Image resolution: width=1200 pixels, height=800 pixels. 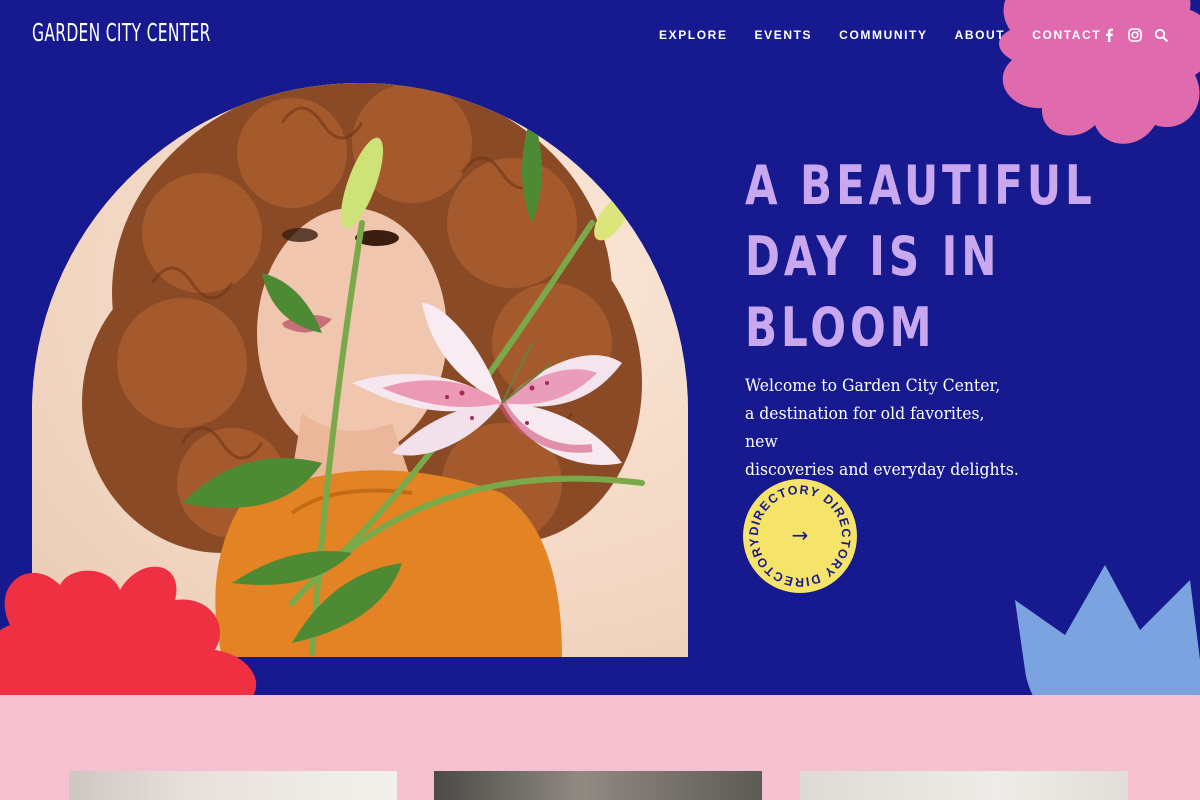 I want to click on nav-community: COMMUNITY, so click(x=883, y=35).